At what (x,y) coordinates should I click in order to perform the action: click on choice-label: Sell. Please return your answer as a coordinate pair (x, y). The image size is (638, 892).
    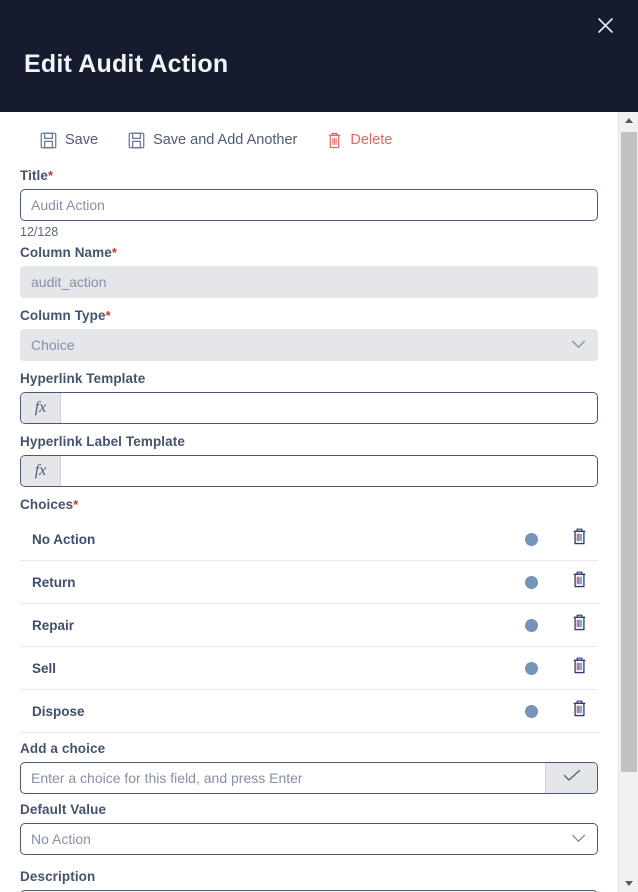
    Looking at the image, I should click on (44, 668).